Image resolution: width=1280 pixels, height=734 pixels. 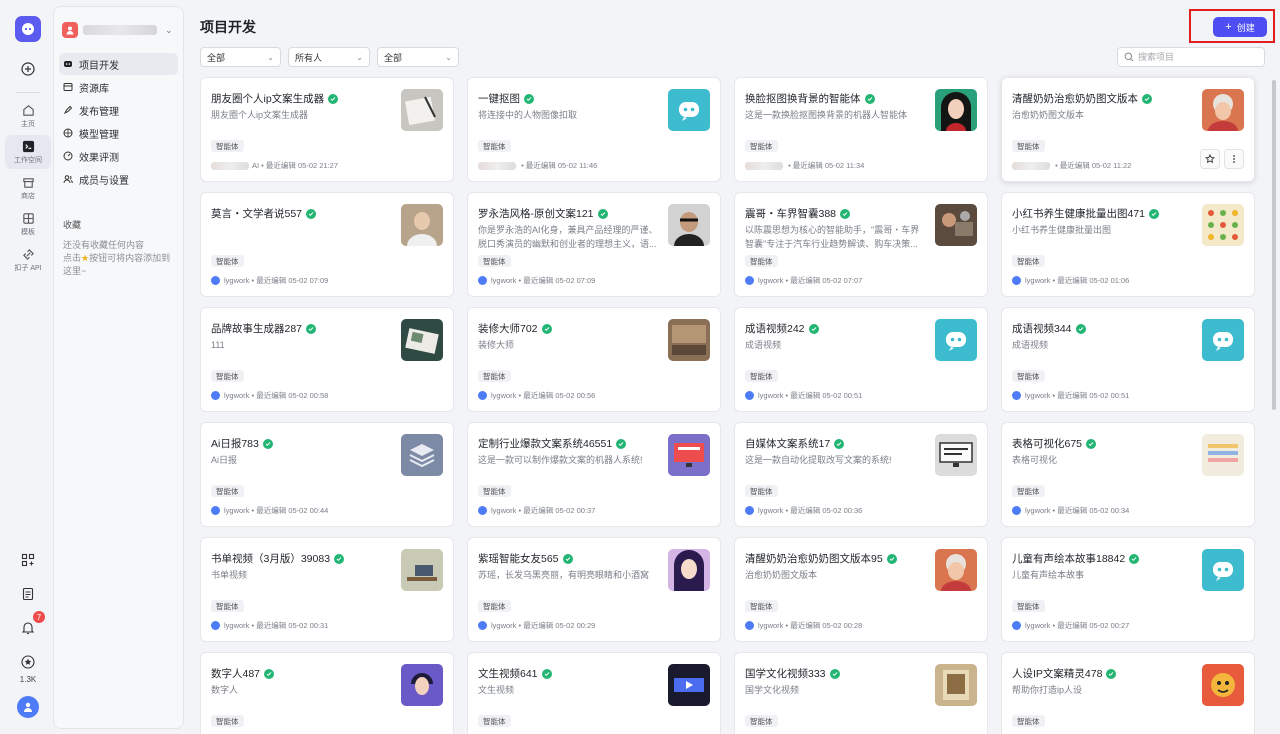 I want to click on card-description: 数字人, so click(x=225, y=690).